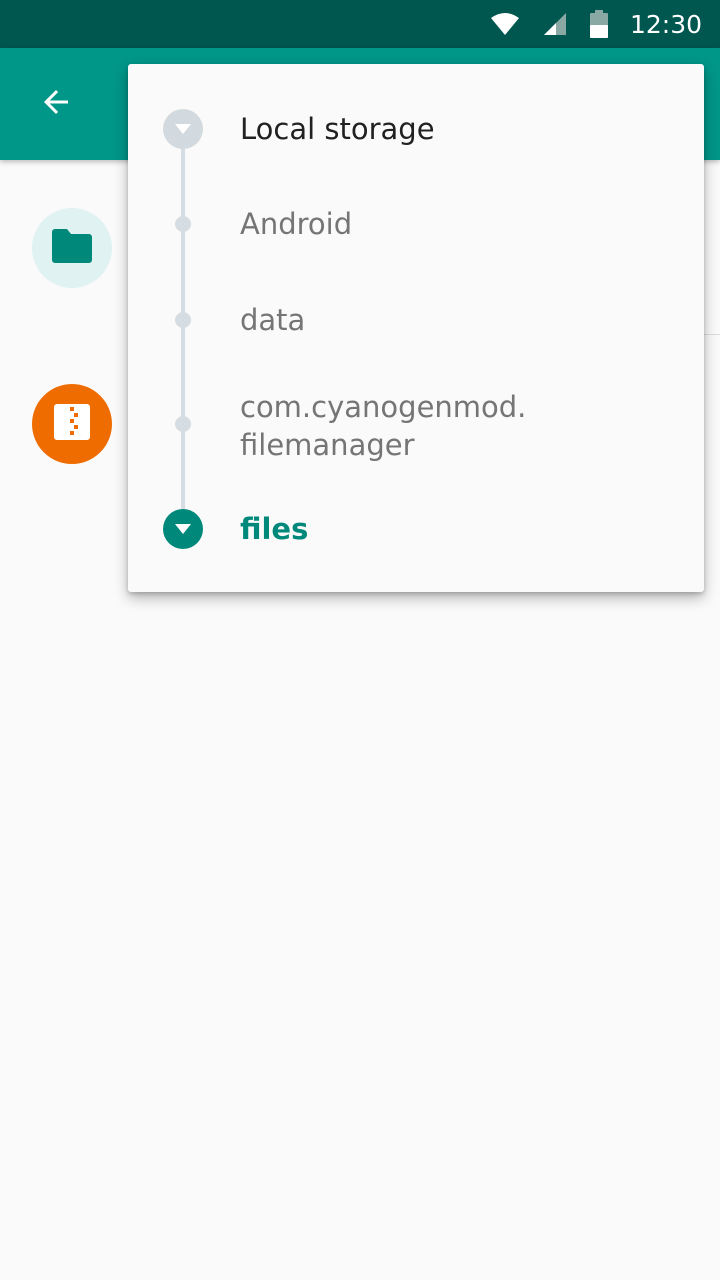 Image resolution: width=720 pixels, height=1280 pixels. Describe the element at coordinates (598, 24) in the screenshot. I see `battery-icon` at that location.